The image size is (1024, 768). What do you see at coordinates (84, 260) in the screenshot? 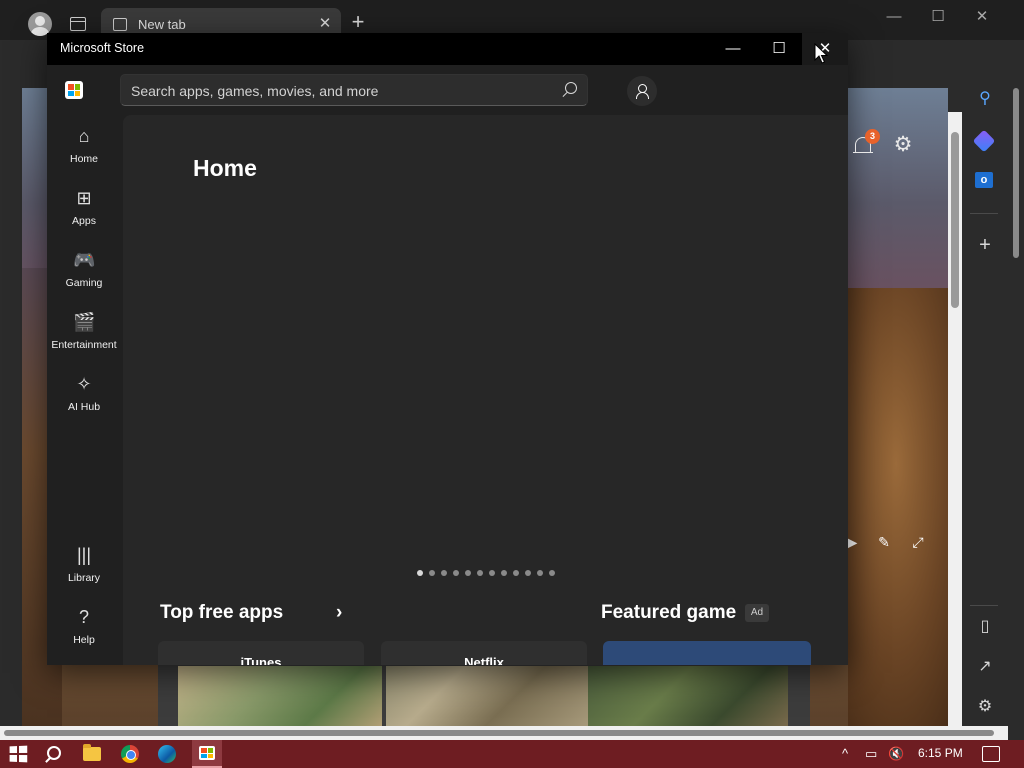
I see `gamepad-icon: 🎮` at bounding box center [84, 260].